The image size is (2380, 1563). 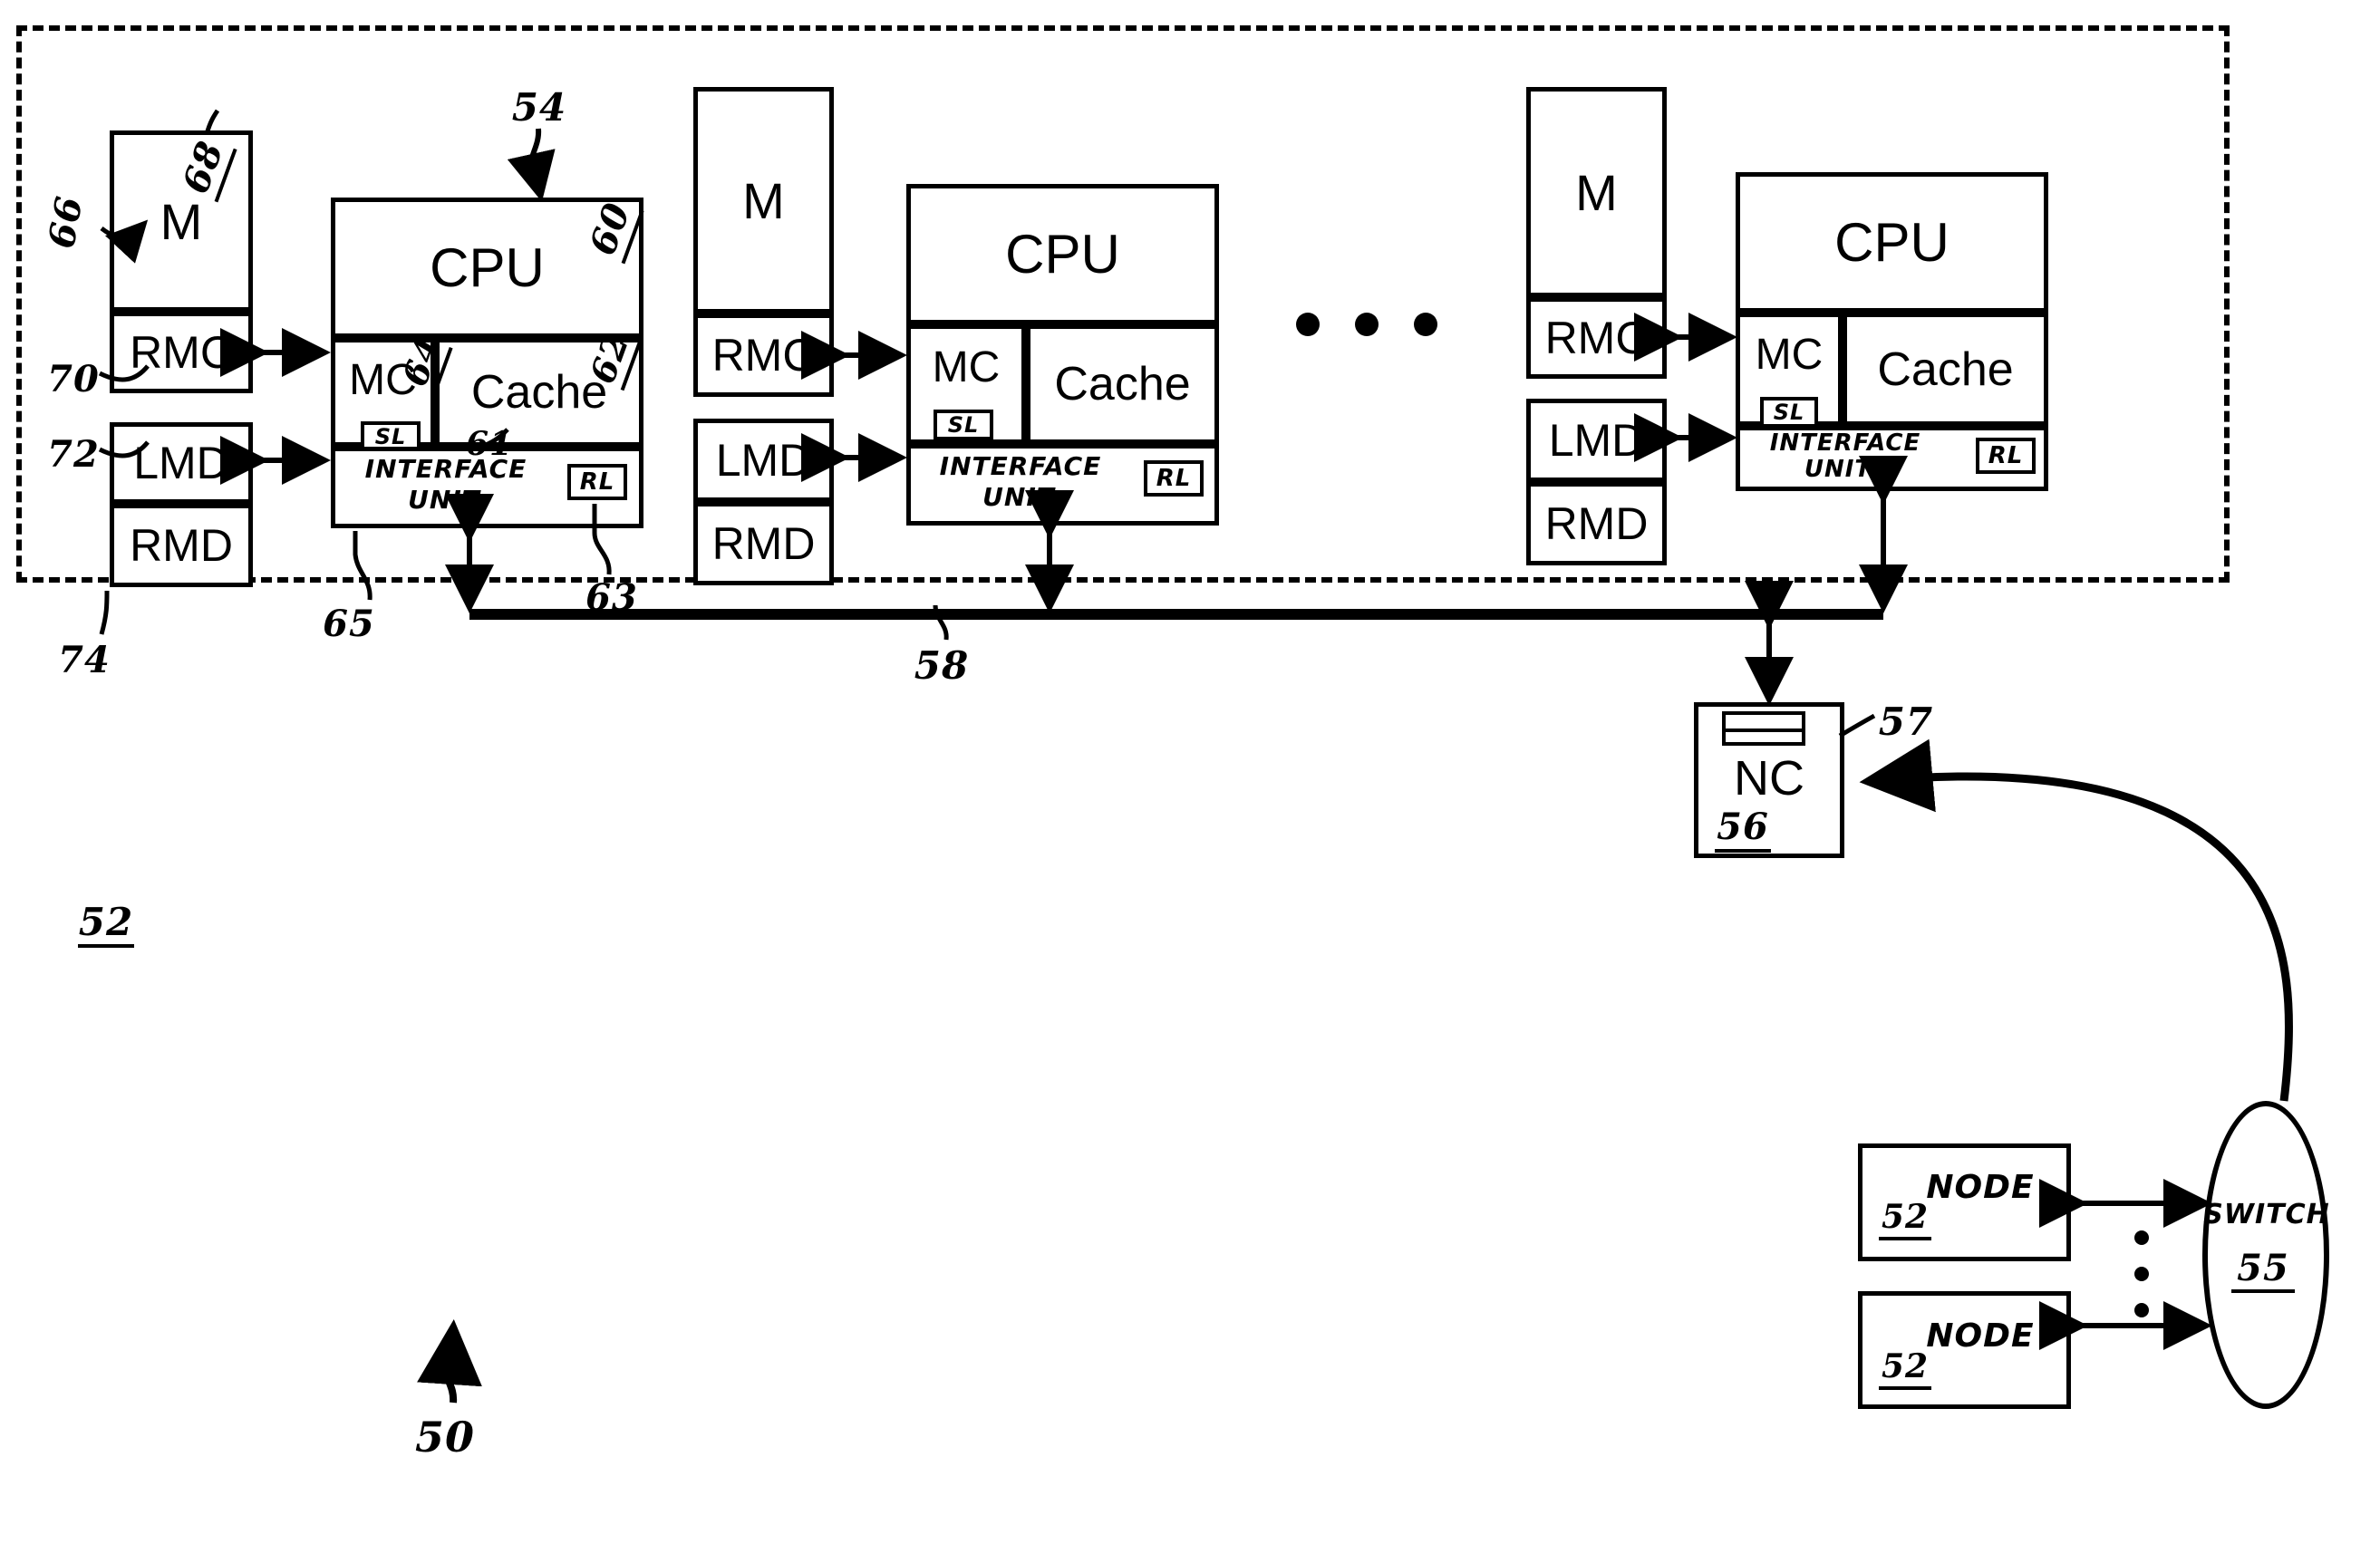 What do you see at coordinates (349, 623) in the screenshot?
I see `ref-65: 65` at bounding box center [349, 623].